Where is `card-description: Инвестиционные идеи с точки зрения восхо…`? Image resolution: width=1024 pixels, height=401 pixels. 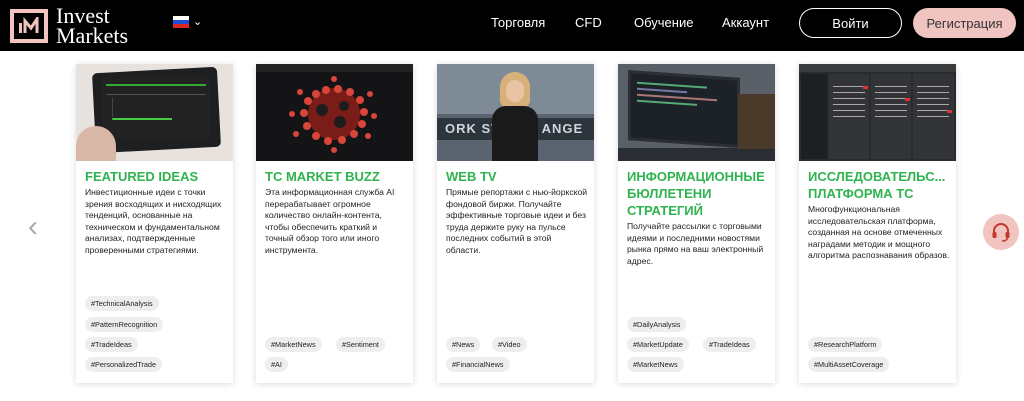 card-description: Инвестиционные идеи с точки зрения восхо… is located at coordinates (153, 221).